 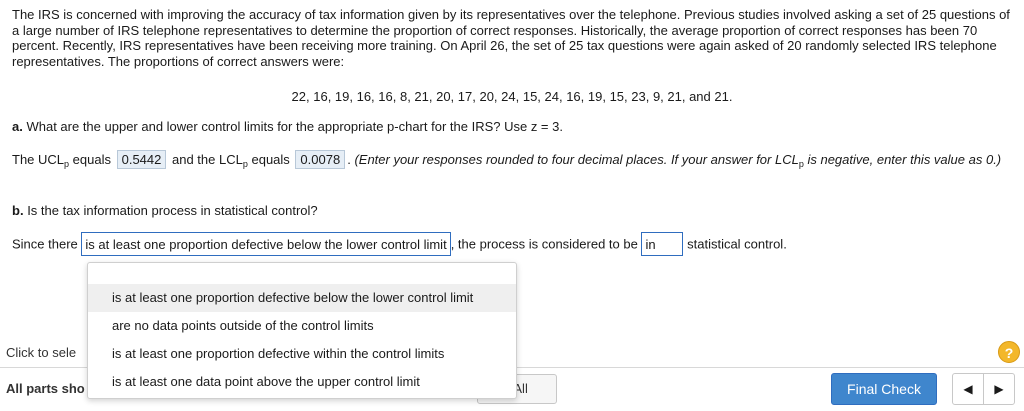 I want to click on all-parts-text: All parts sho, so click(x=45, y=388).